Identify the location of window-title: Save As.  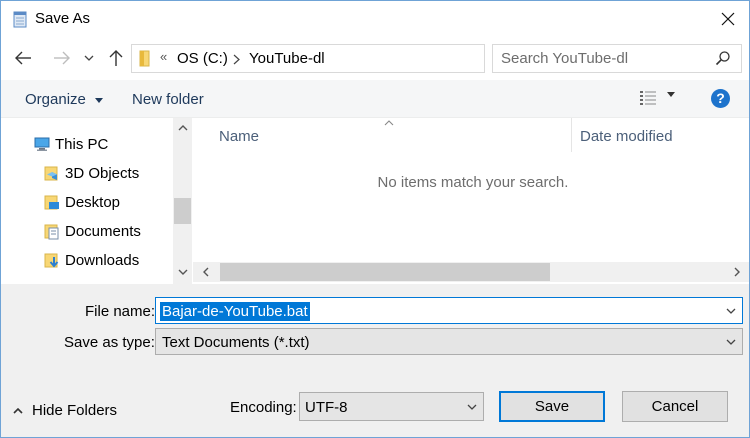
(63, 18).